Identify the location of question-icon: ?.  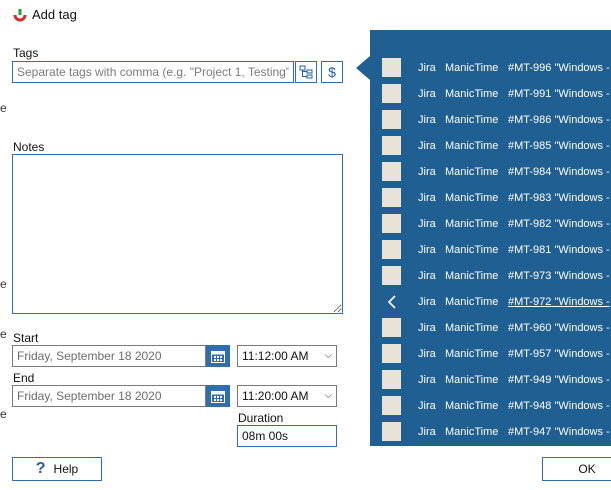
(40, 468).